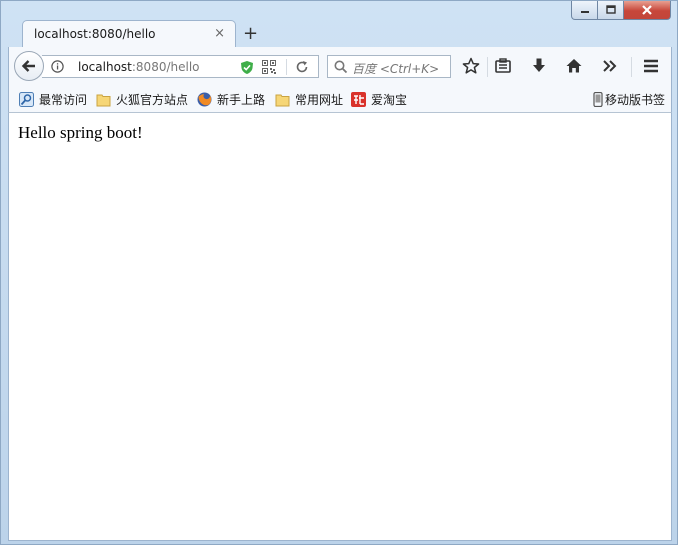 This screenshot has width=678, height=545. What do you see at coordinates (57, 66) in the screenshot?
I see `info-icon` at bounding box center [57, 66].